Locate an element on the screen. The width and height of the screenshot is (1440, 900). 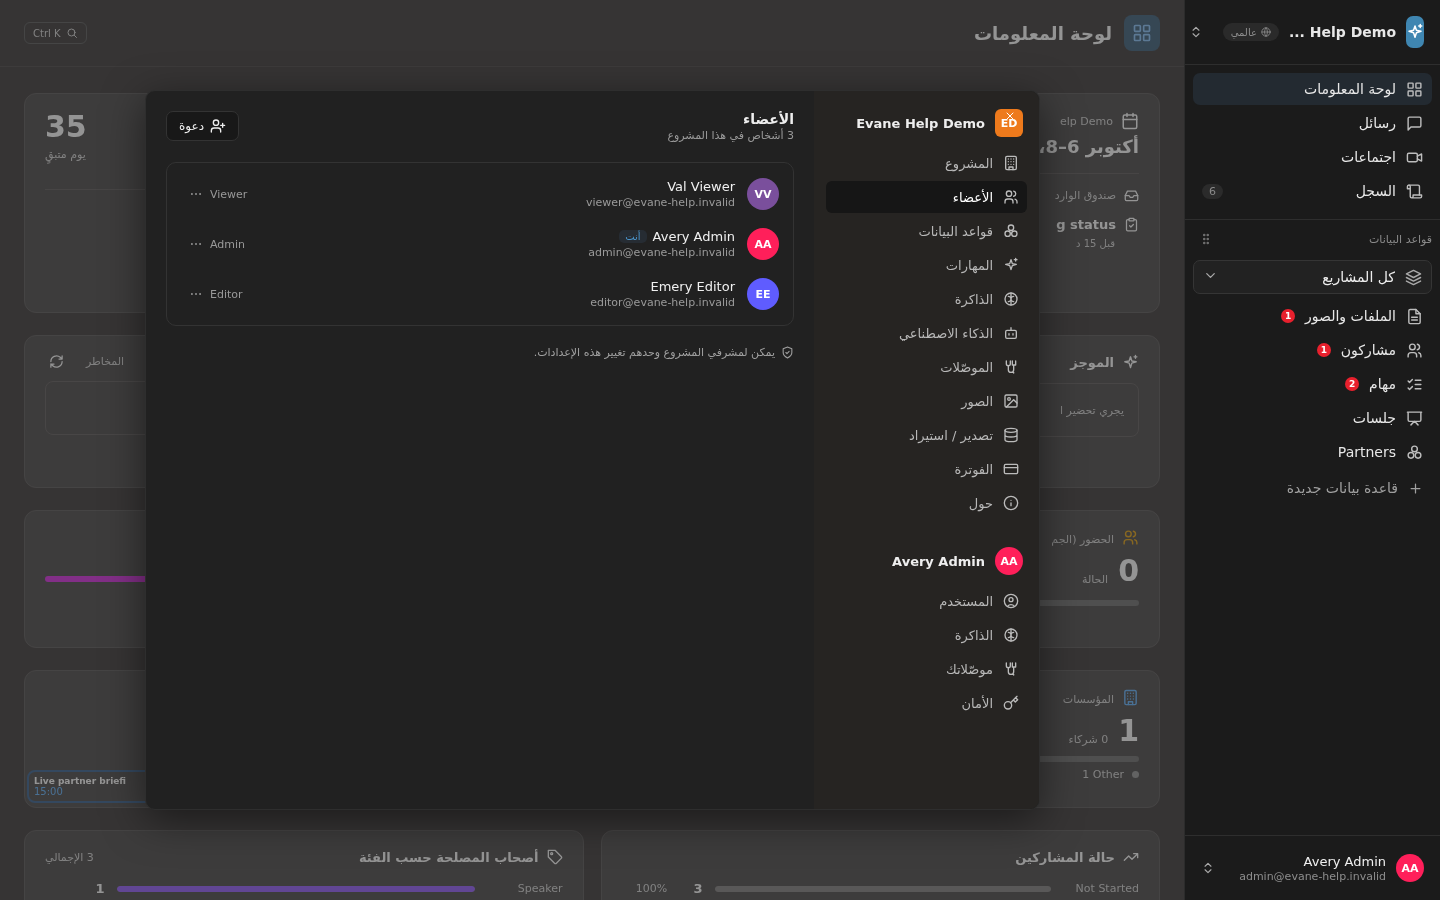
presentation-board-icon is located at coordinates (1414, 418).